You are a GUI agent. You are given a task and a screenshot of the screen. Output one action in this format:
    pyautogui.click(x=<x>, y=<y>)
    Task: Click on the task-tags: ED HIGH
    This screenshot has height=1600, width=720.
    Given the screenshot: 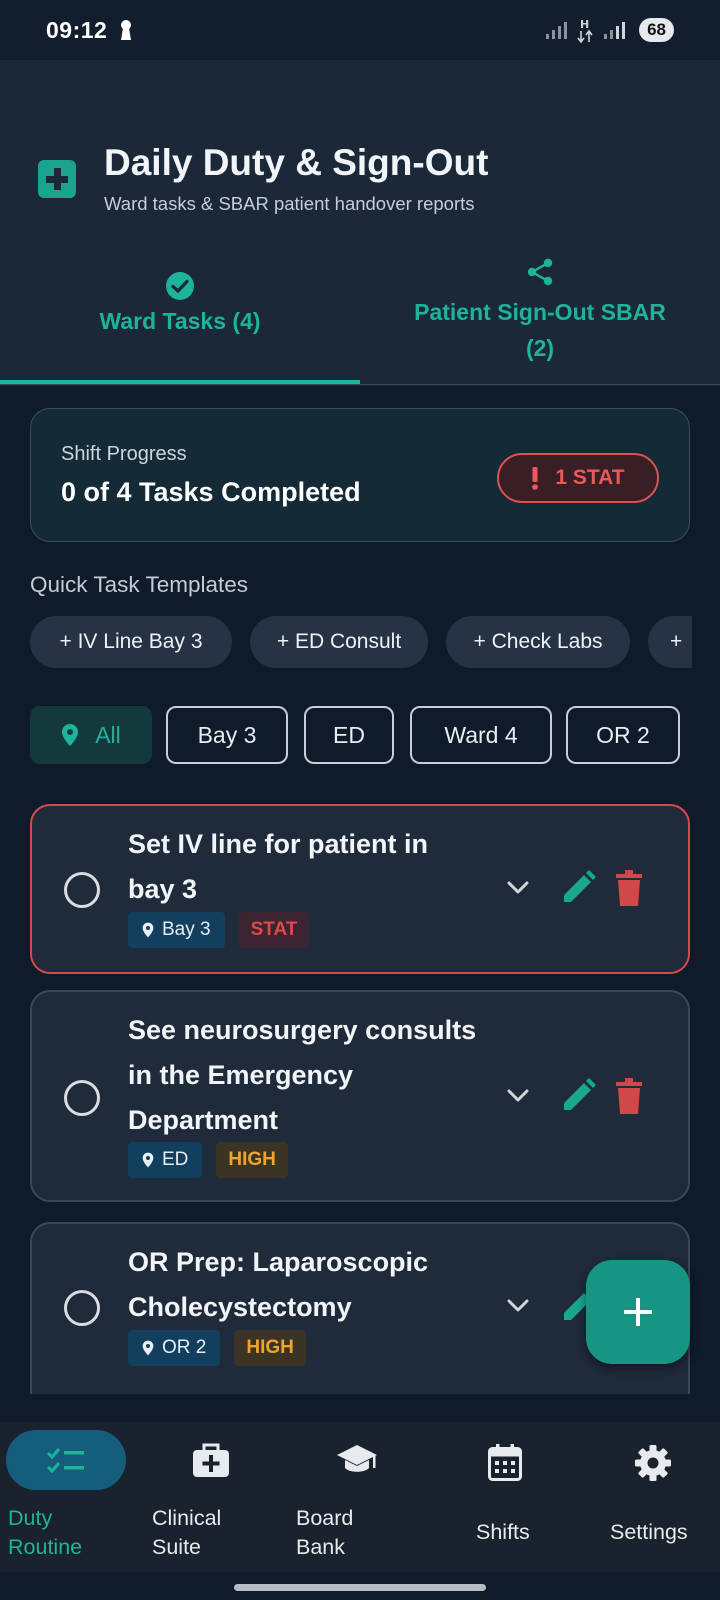 What is the action you would take?
    pyautogui.click(x=208, y=1160)
    